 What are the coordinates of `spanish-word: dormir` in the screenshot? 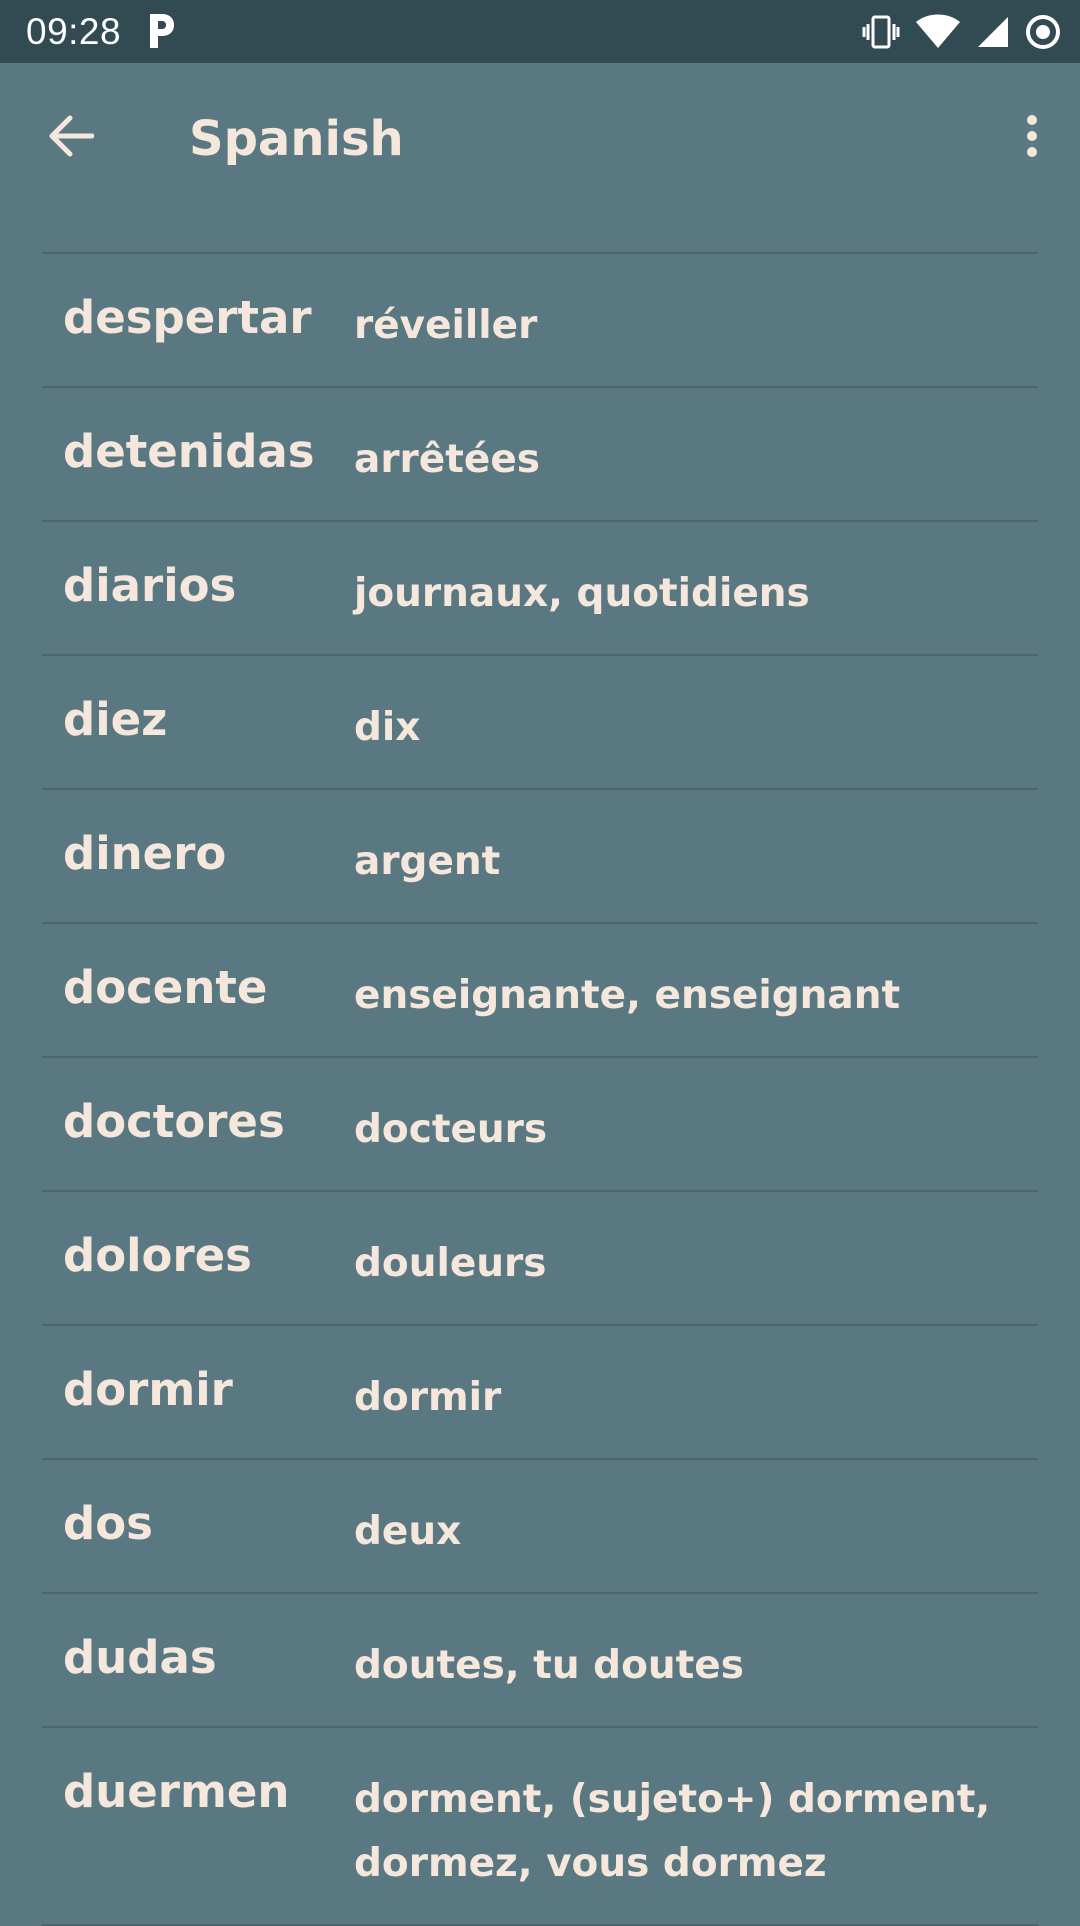 It's located at (148, 1389).